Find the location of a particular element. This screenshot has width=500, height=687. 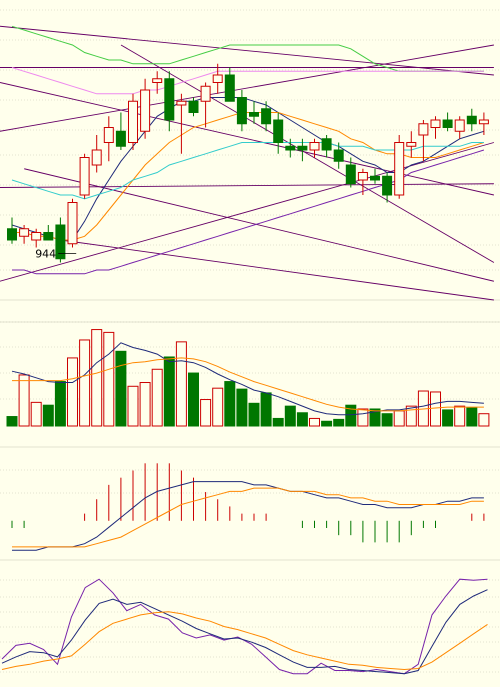

ma-pink-line is located at coordinates (247, 81).